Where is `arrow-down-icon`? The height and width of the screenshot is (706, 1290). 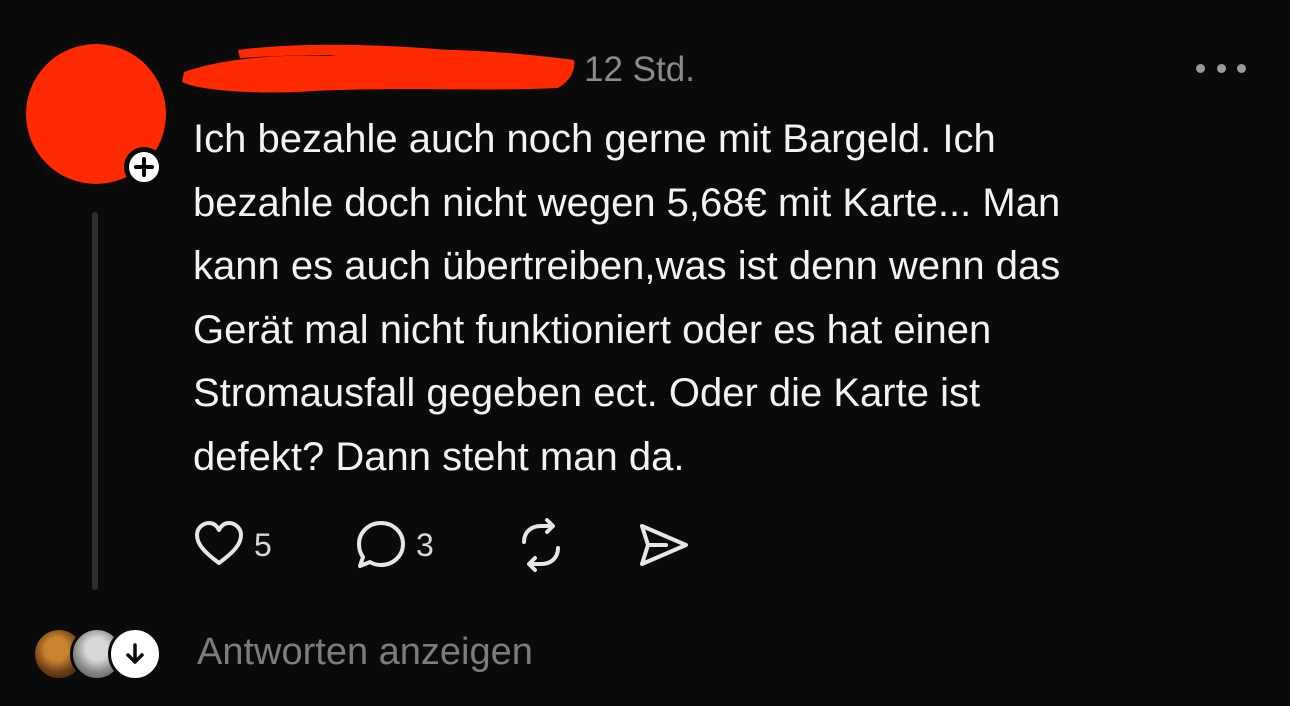 arrow-down-icon is located at coordinates (135, 653).